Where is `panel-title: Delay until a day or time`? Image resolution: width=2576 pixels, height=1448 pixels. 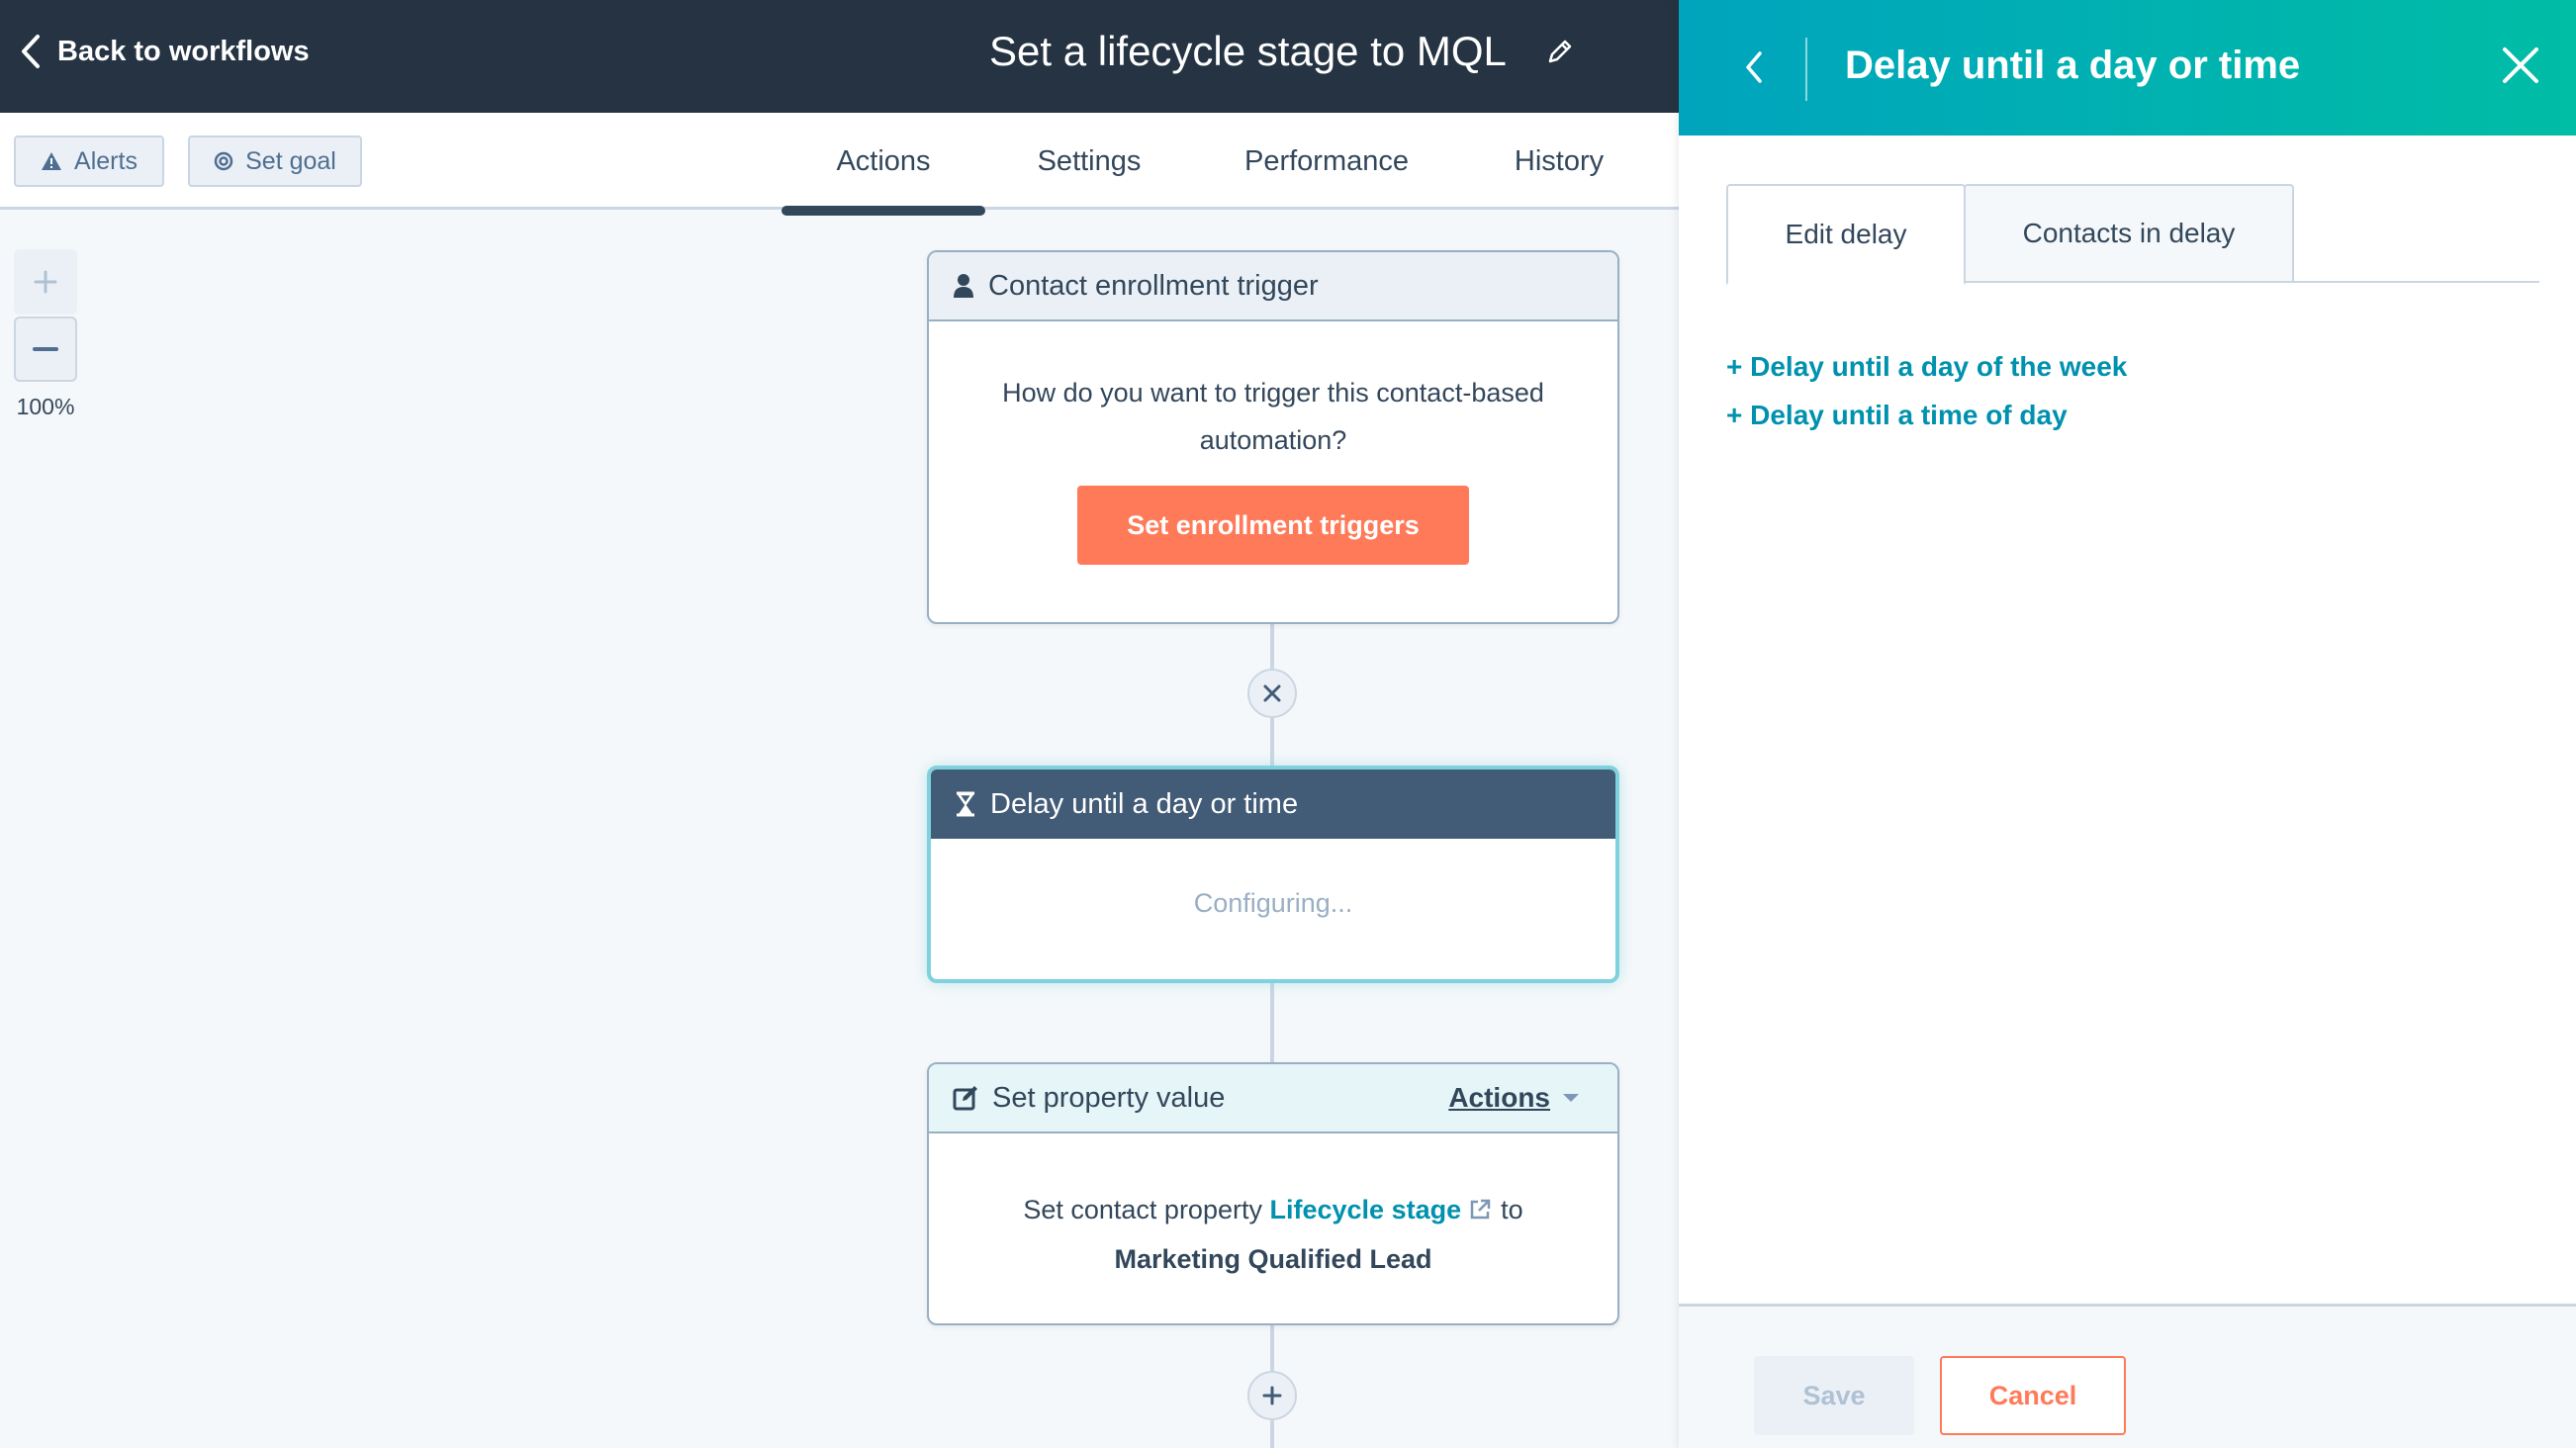
panel-title: Delay until a day or time is located at coordinates (2073, 65).